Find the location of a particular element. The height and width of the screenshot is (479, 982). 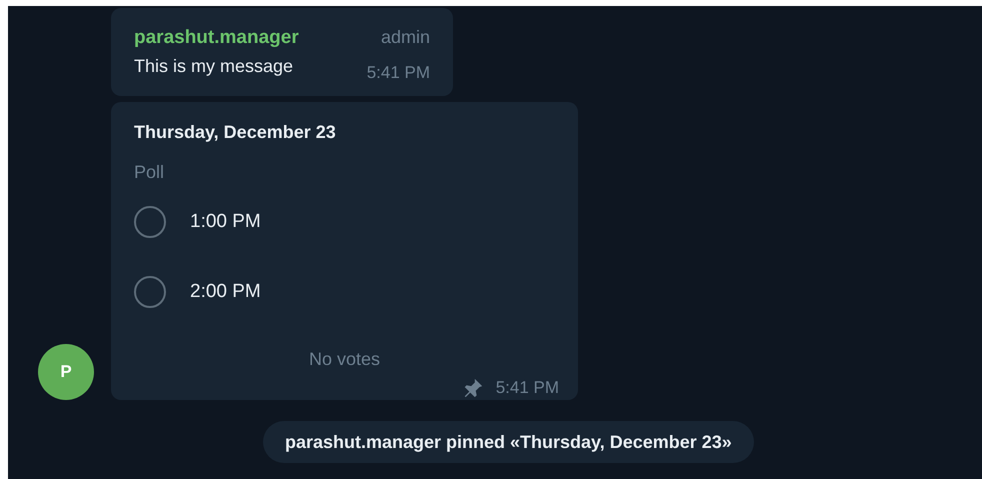

vote-count: No votes is located at coordinates (345, 359).